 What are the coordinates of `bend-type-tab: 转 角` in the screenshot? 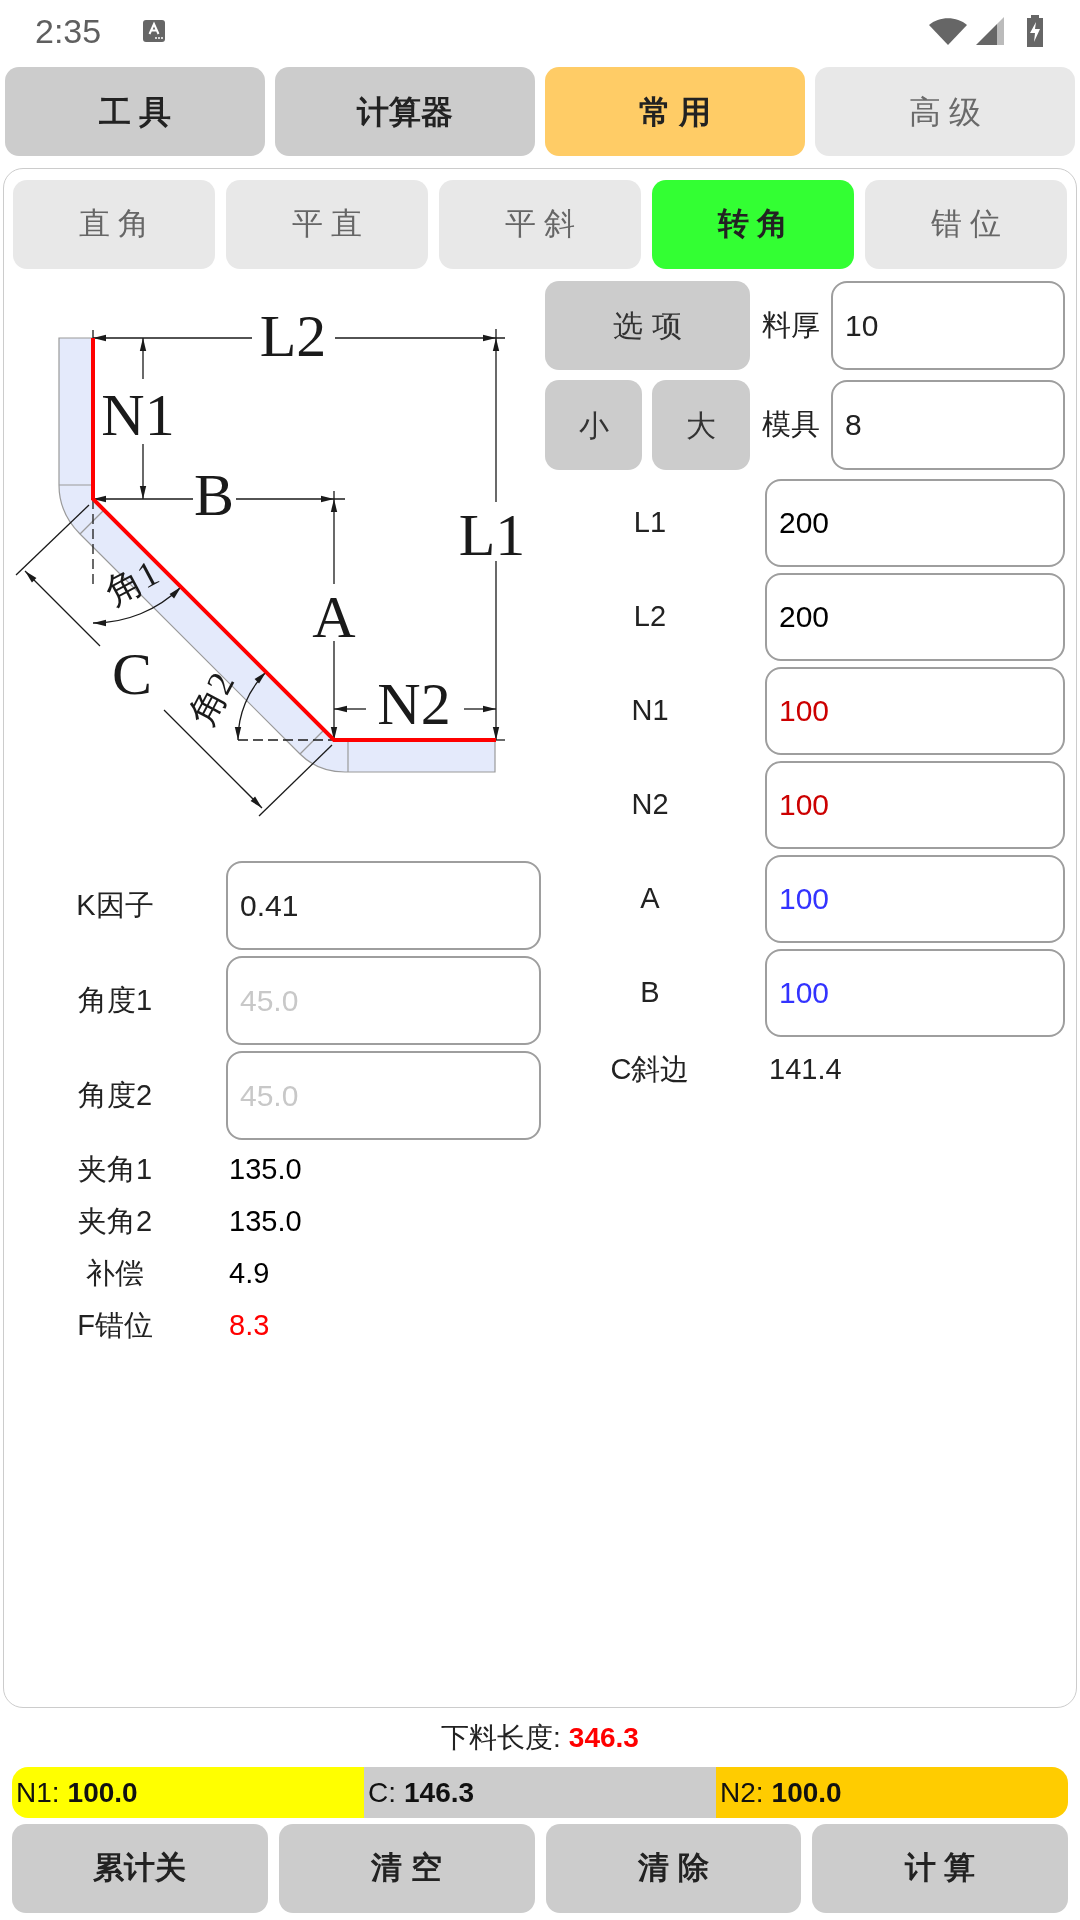 It's located at (753, 224).